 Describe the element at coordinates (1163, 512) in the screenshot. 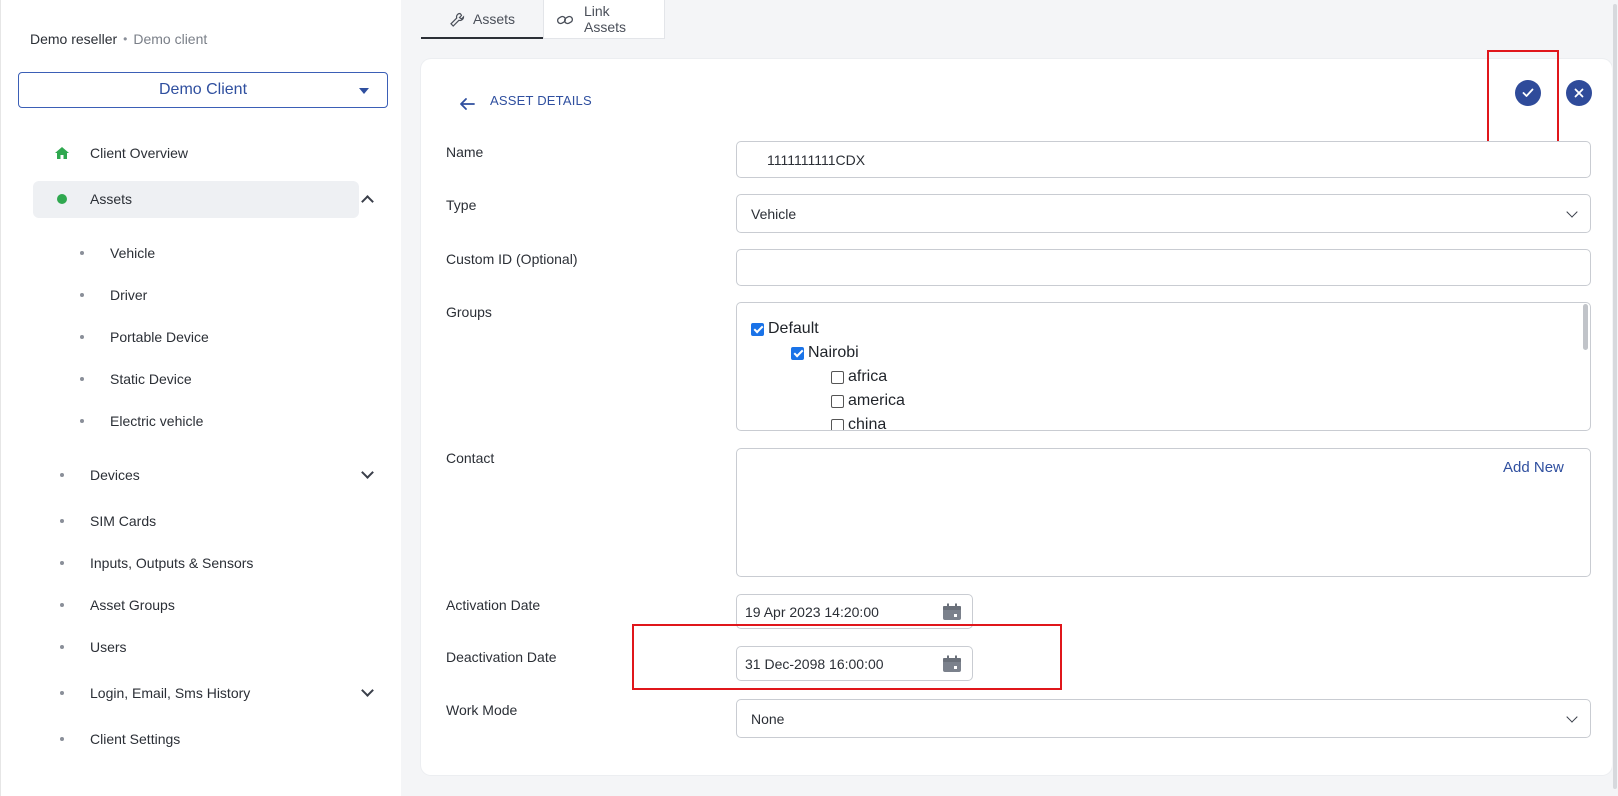

I see `contact-box` at that location.